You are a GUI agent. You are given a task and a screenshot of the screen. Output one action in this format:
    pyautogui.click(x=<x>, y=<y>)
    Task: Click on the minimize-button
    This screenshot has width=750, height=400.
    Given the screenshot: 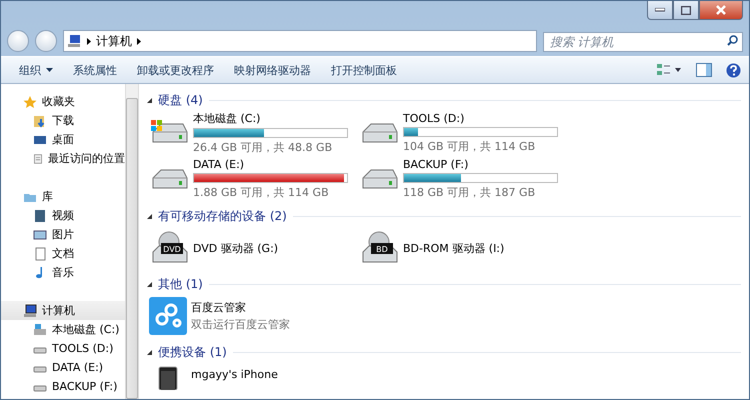 What is the action you would take?
    pyautogui.click(x=660, y=10)
    